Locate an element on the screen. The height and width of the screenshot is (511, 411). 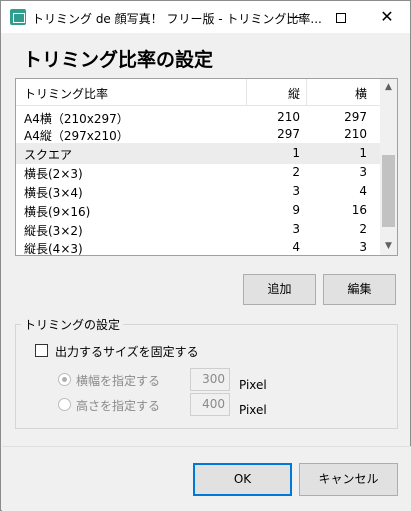
minimize-button is located at coordinates (295, 17).